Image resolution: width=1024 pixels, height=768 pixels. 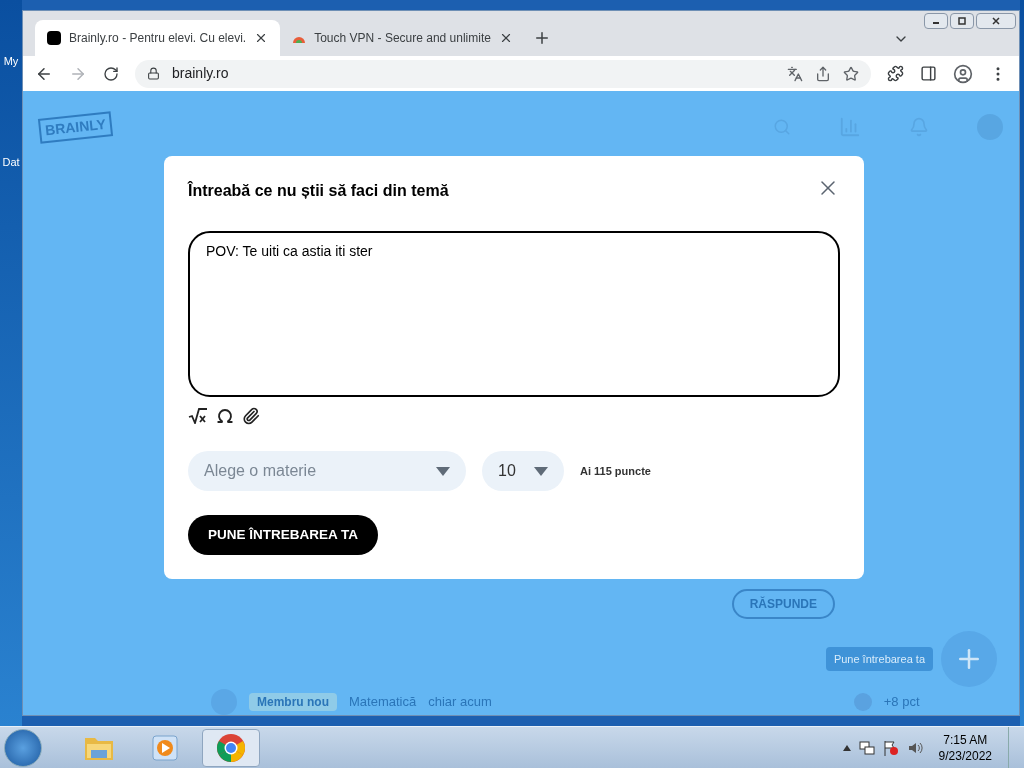 I want to click on flag-icon, so click(x=890, y=747).